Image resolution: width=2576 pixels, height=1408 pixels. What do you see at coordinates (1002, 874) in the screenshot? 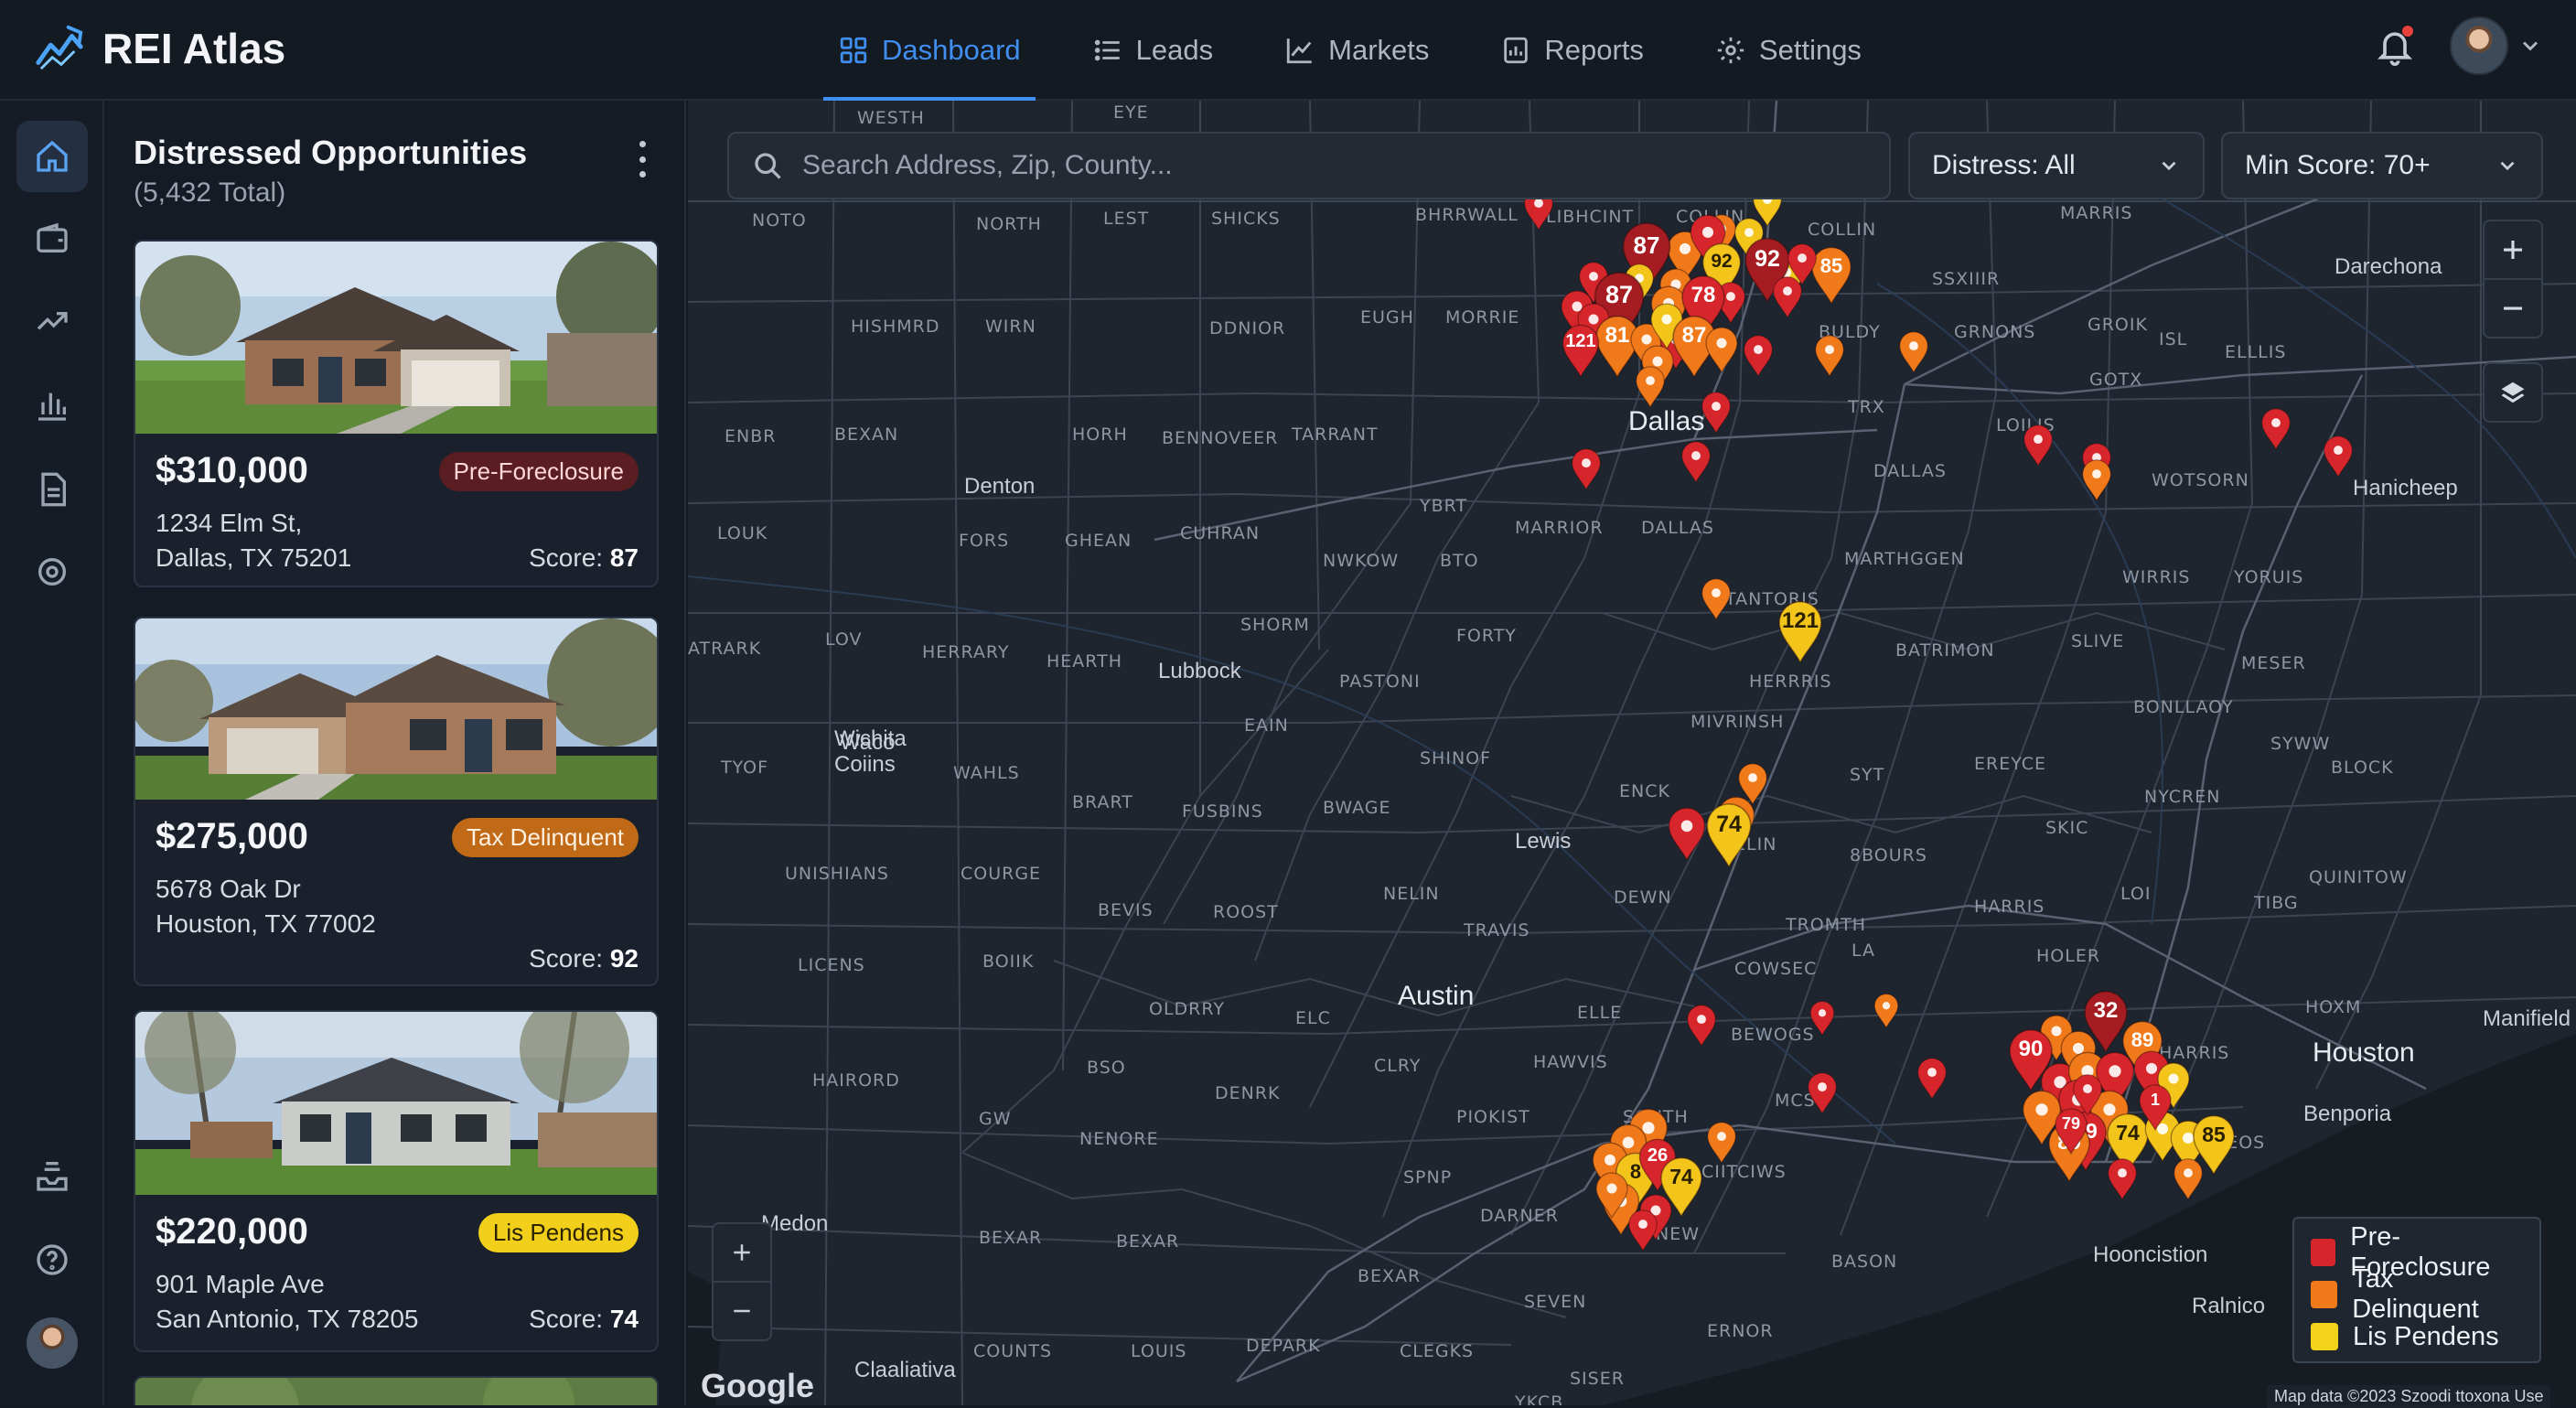
I see `county-label: COURGE` at bounding box center [1002, 874].